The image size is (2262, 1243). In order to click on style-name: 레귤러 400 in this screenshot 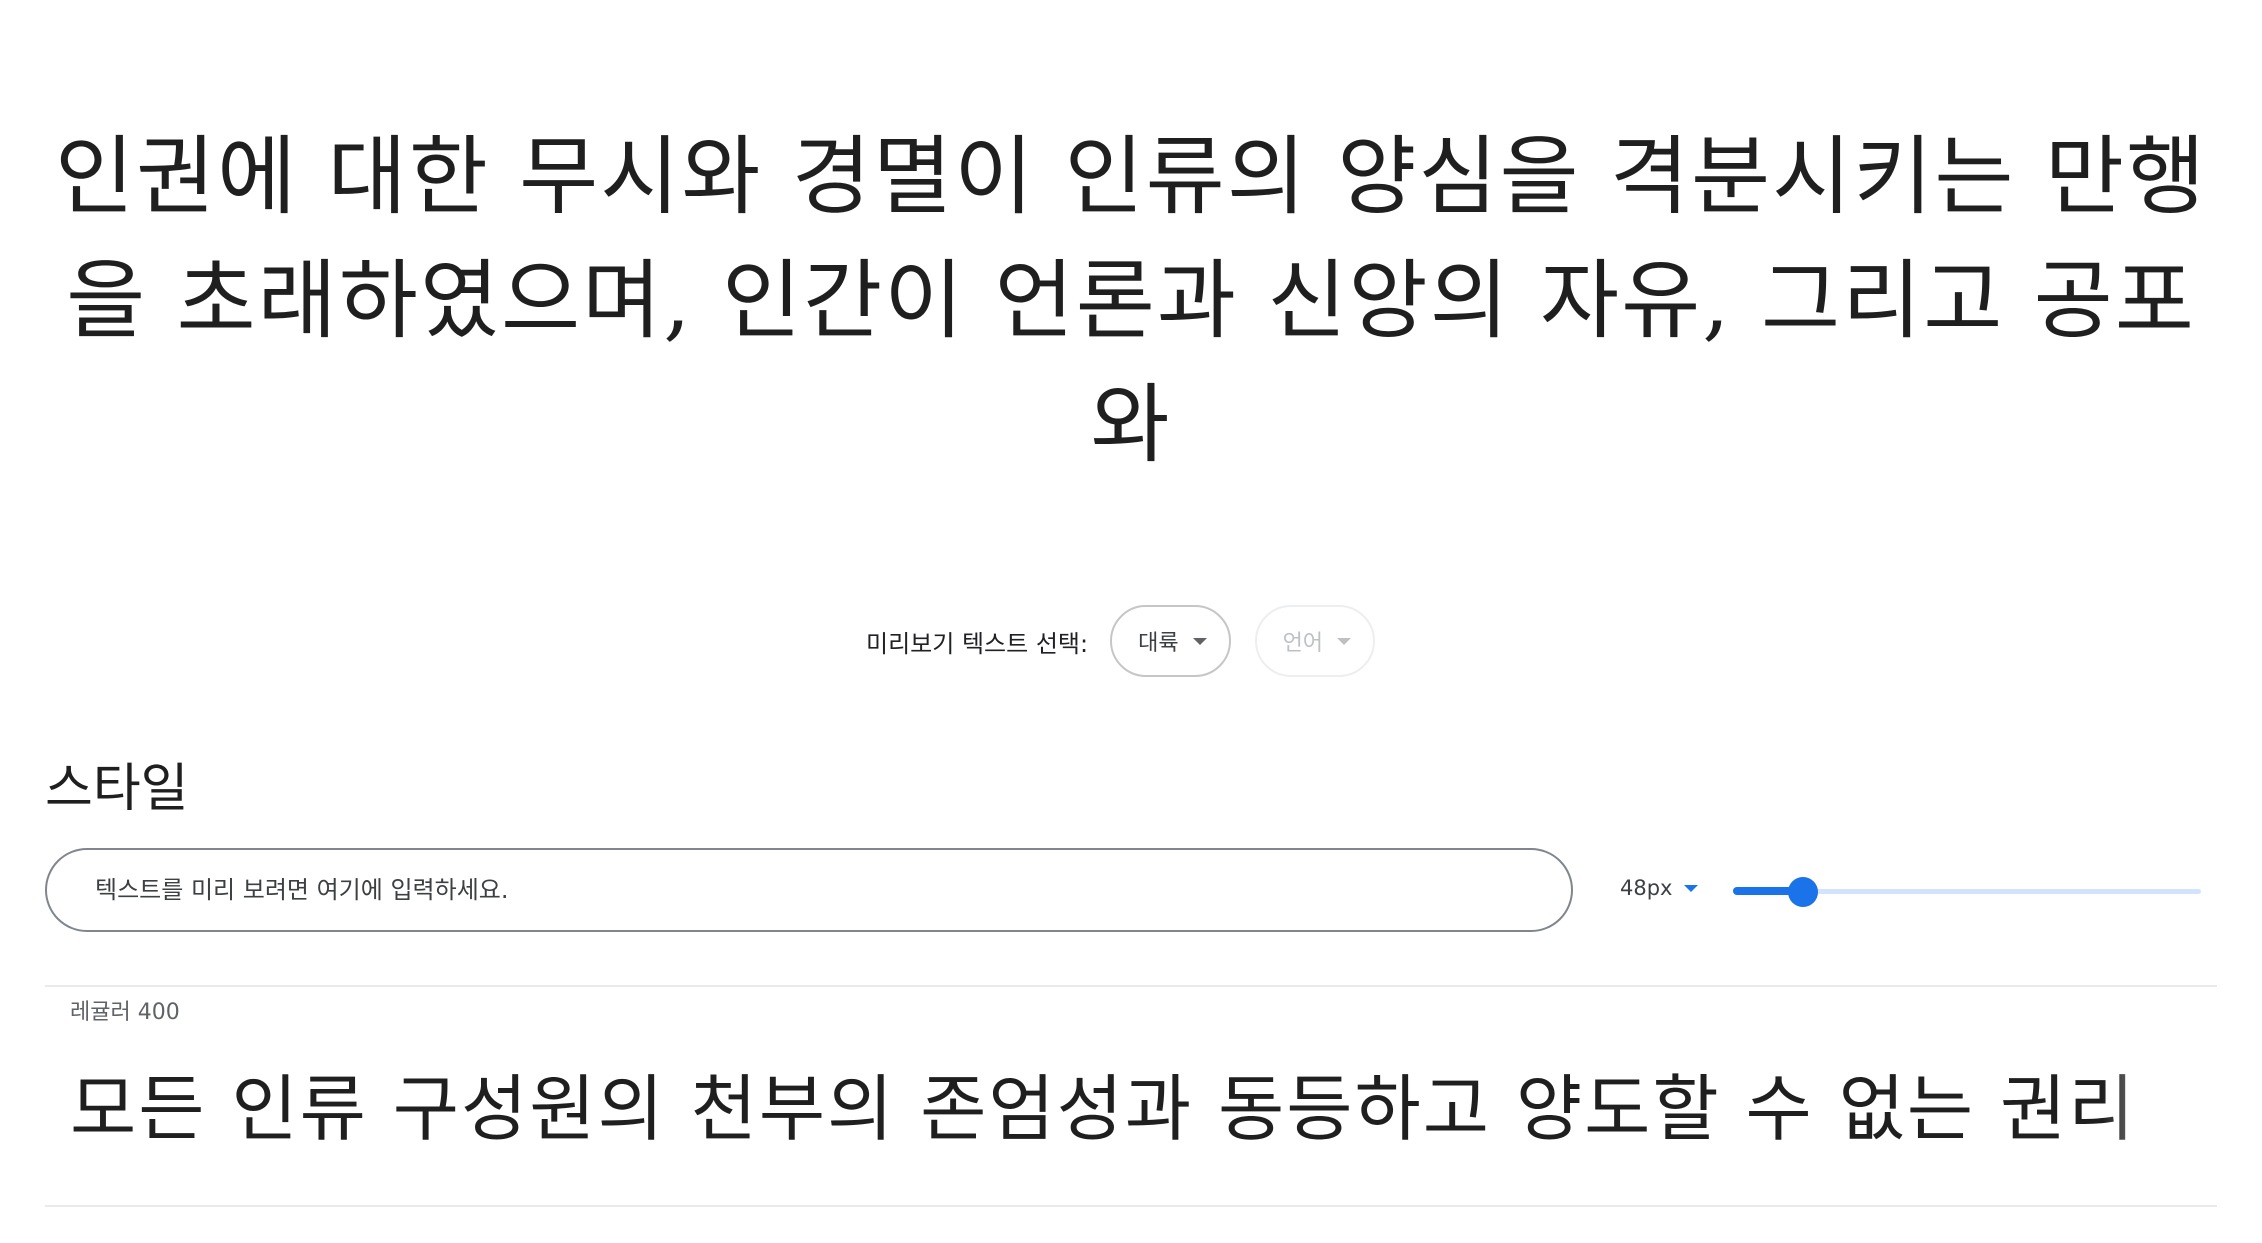, I will do `click(125, 1012)`.